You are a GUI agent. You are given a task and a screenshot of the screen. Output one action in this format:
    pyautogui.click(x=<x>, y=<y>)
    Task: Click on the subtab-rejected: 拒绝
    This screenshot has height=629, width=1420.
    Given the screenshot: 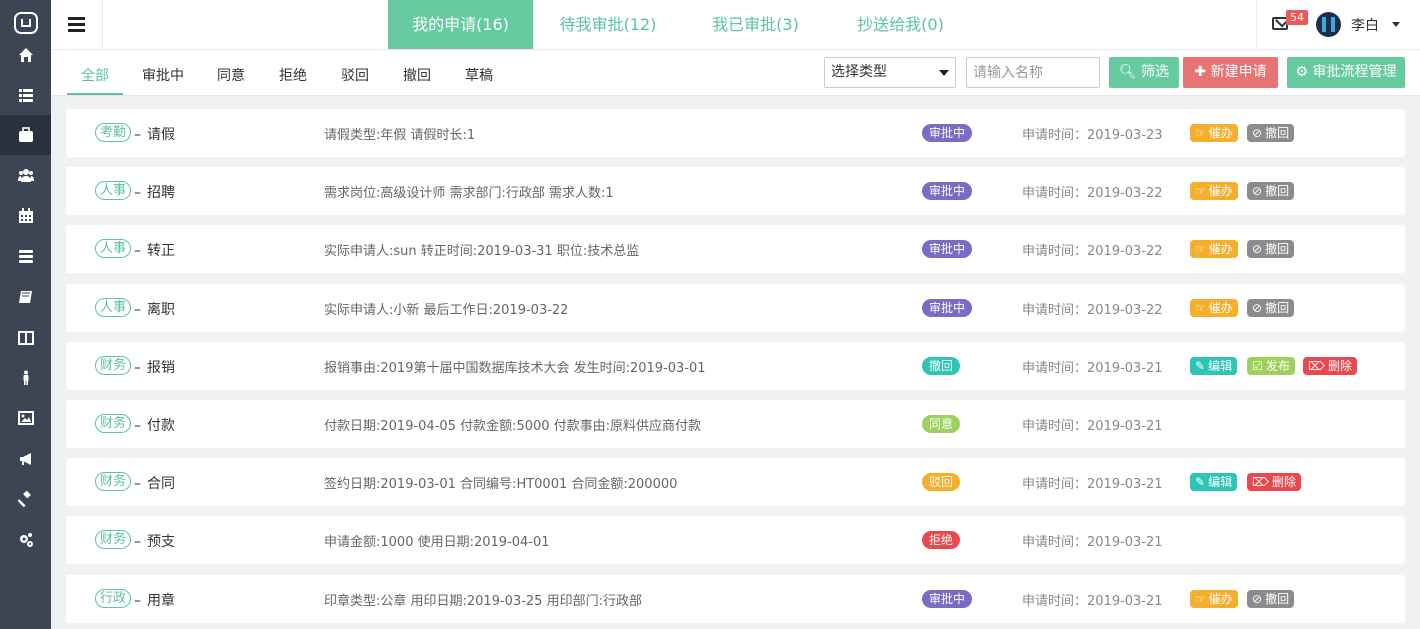 What is the action you would take?
    pyautogui.click(x=293, y=72)
    